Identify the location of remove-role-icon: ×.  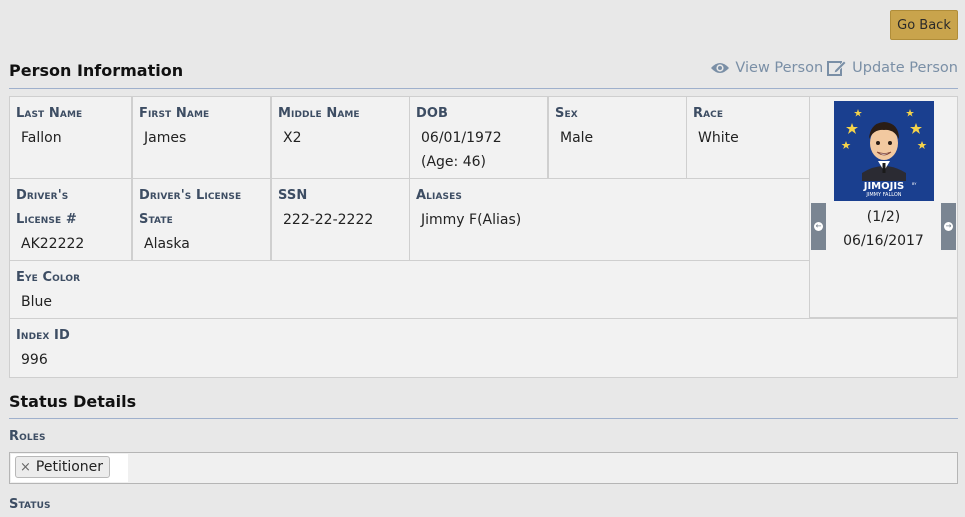
(25, 467).